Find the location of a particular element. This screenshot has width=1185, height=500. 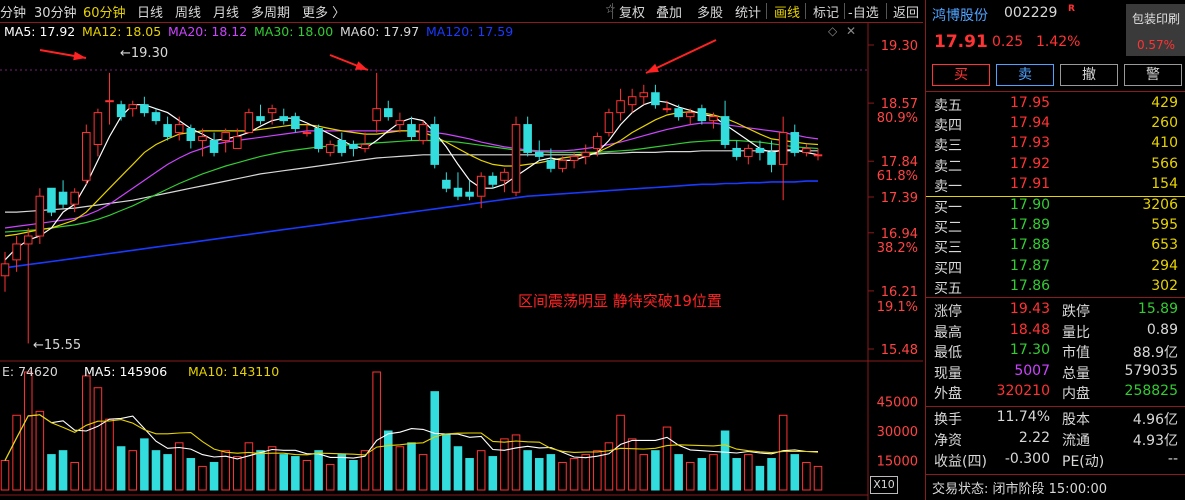

stat-label: 净资 is located at coordinates (948, 441).